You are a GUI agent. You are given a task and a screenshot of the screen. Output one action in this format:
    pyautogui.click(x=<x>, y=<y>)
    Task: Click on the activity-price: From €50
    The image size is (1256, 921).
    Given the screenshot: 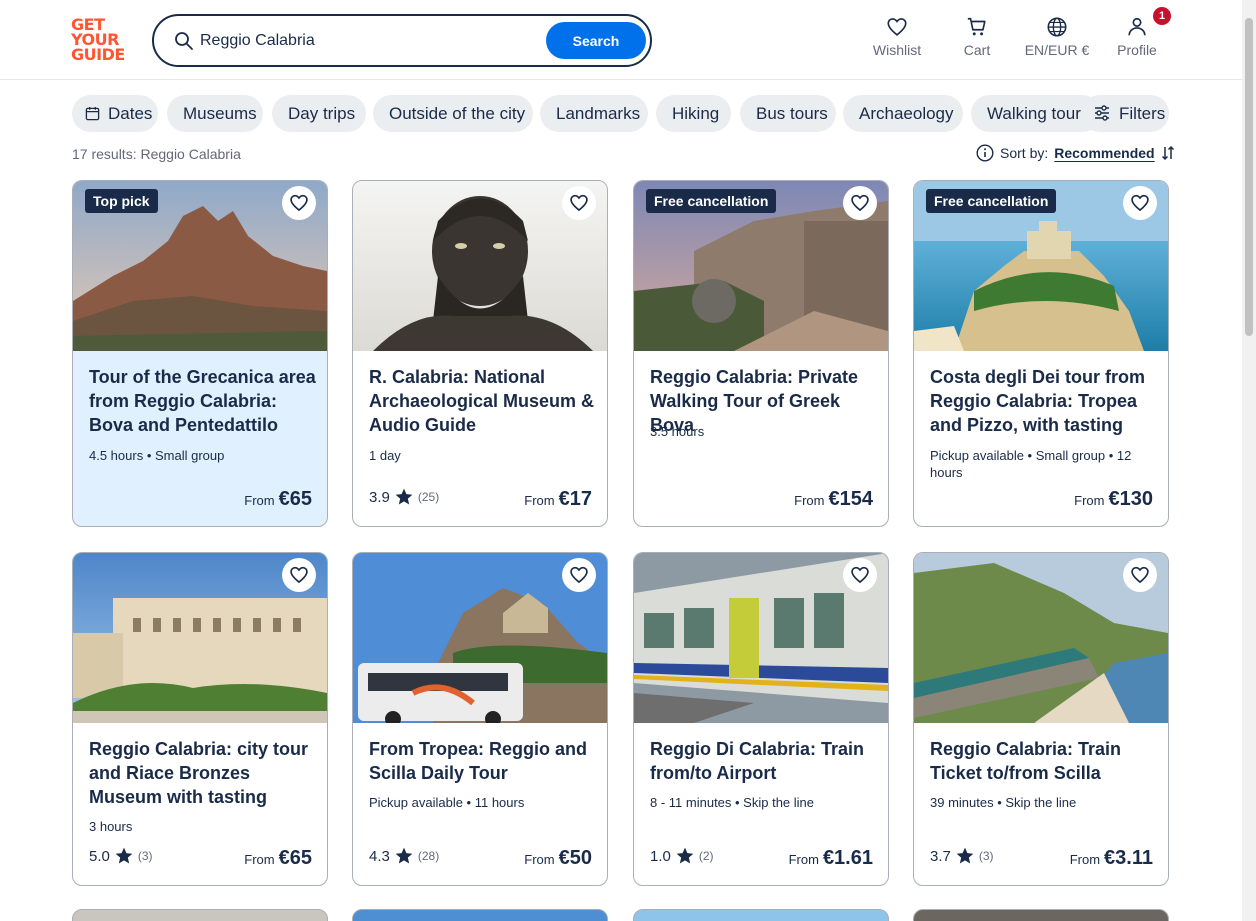 What is the action you would take?
    pyautogui.click(x=558, y=858)
    